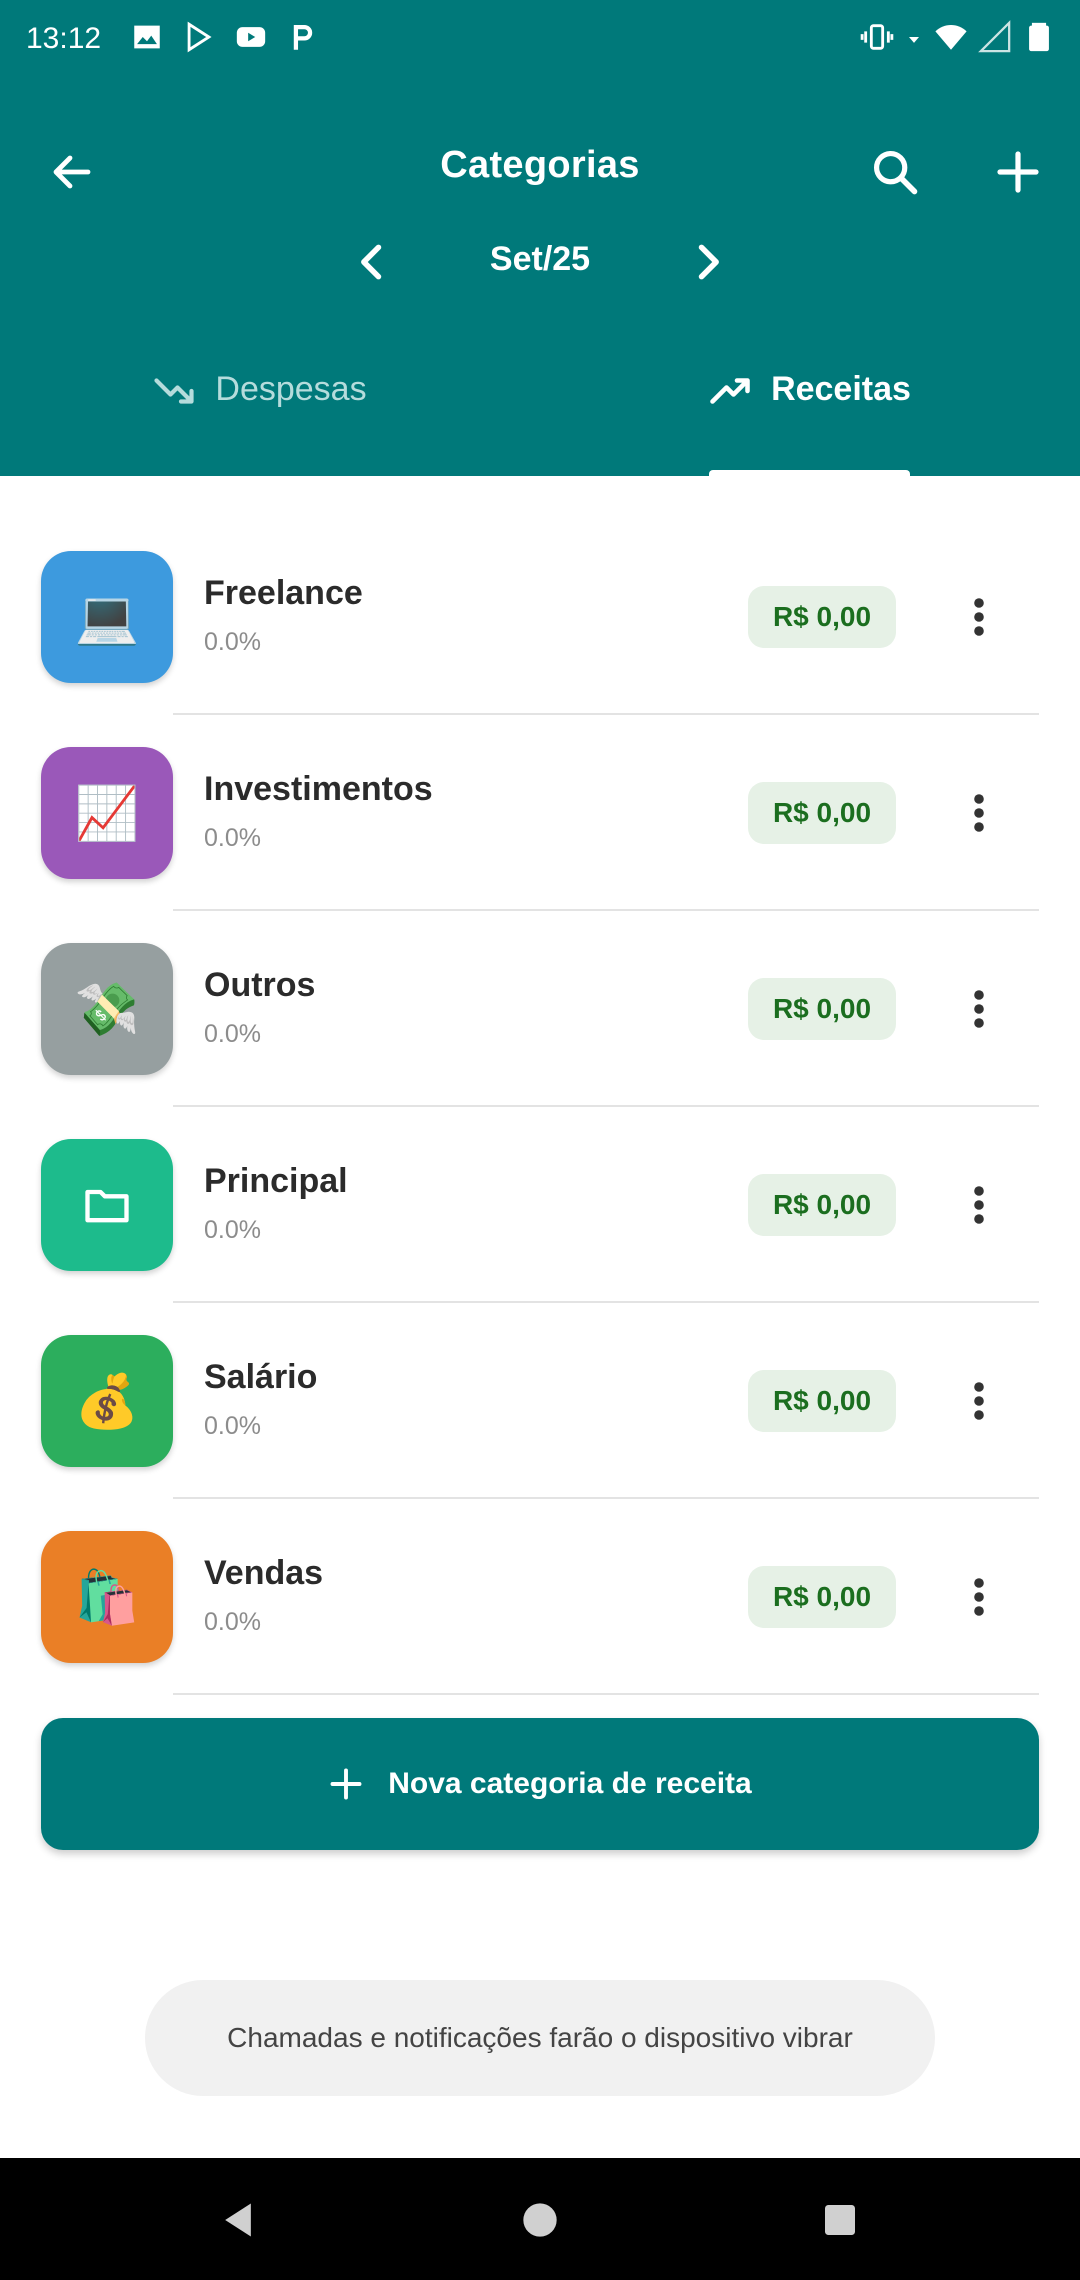 The width and height of the screenshot is (1080, 2280). What do you see at coordinates (107, 1009) in the screenshot?
I see `money-with-wings-icon: 💸` at bounding box center [107, 1009].